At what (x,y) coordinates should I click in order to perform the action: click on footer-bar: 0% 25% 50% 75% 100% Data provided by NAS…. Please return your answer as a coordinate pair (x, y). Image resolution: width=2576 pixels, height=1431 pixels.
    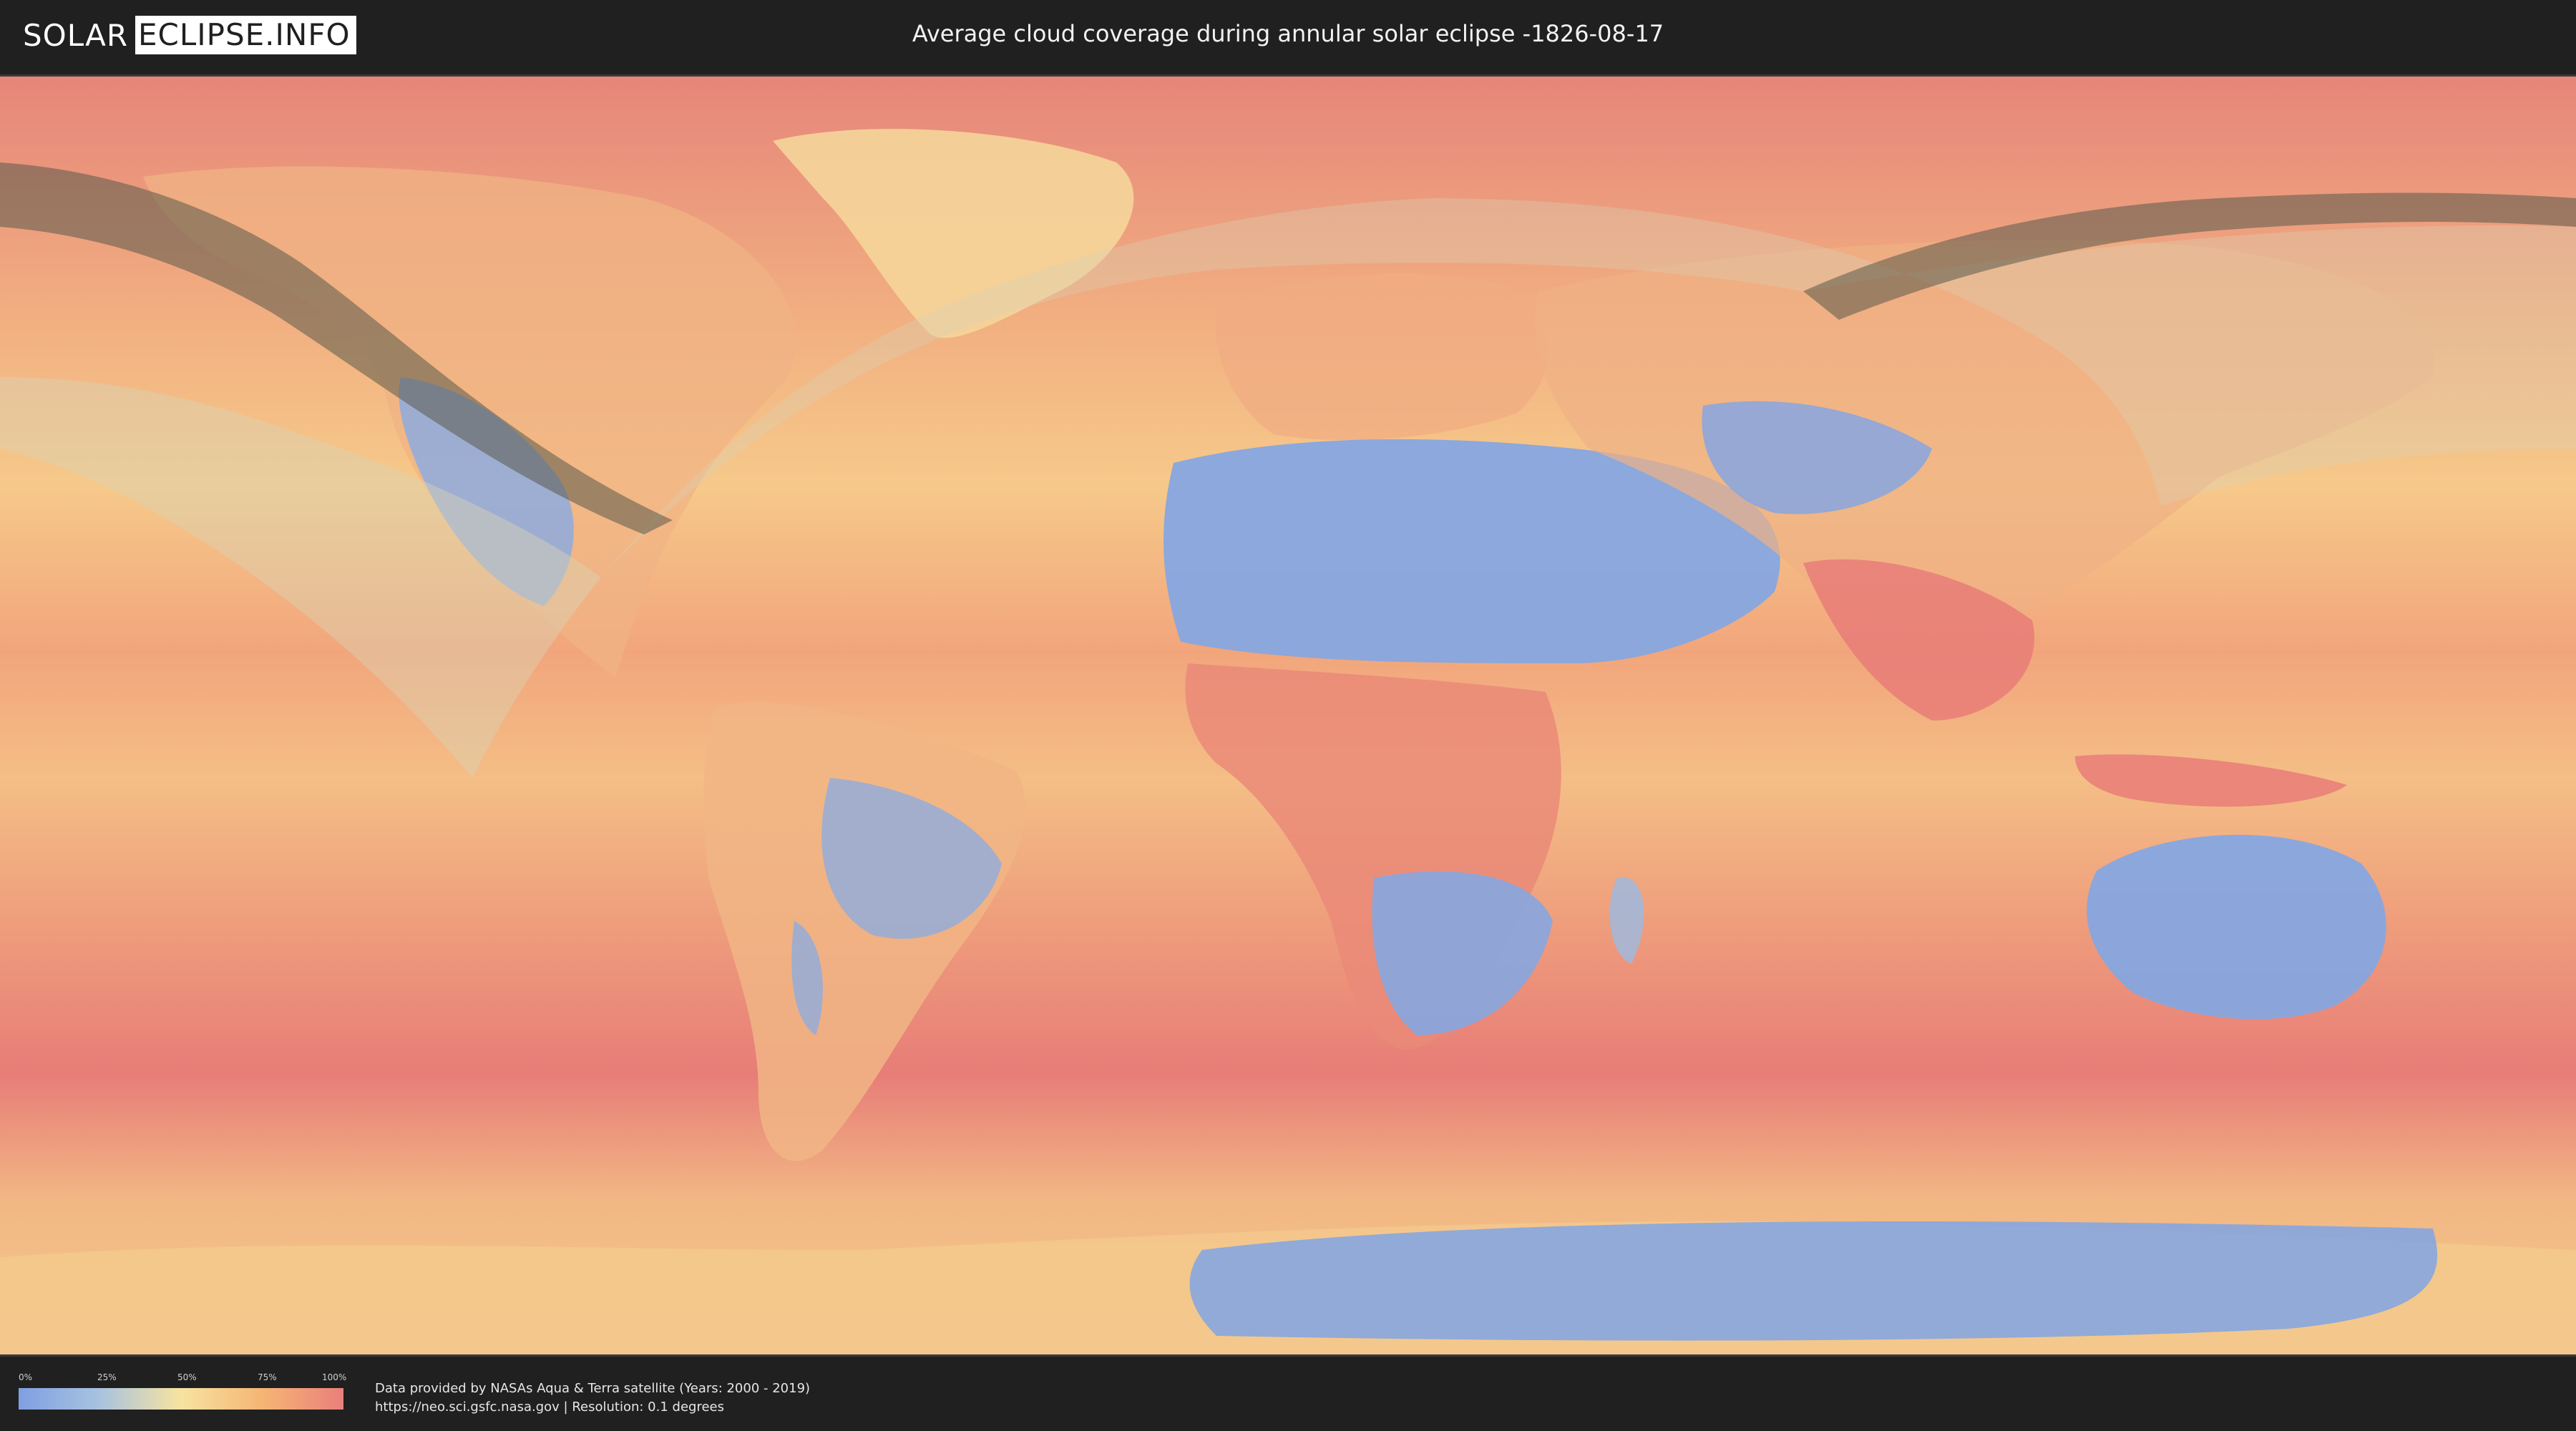
    Looking at the image, I should click on (1288, 1394).